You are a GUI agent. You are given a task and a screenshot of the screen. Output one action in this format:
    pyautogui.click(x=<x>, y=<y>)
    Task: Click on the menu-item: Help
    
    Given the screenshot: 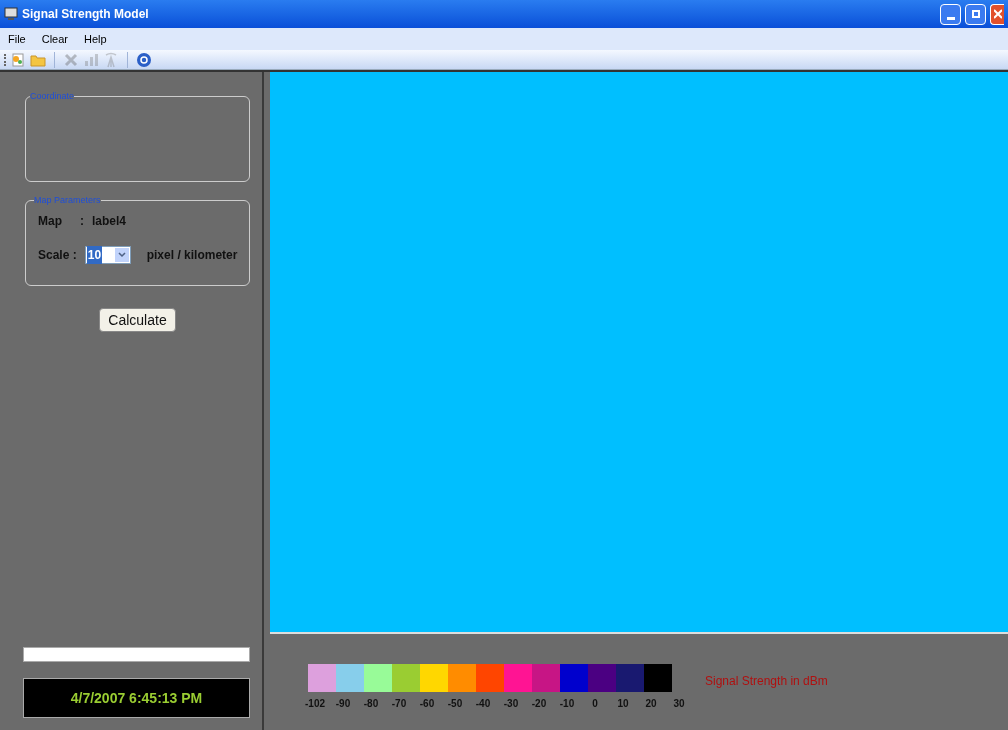 What is the action you would take?
    pyautogui.click(x=95, y=39)
    